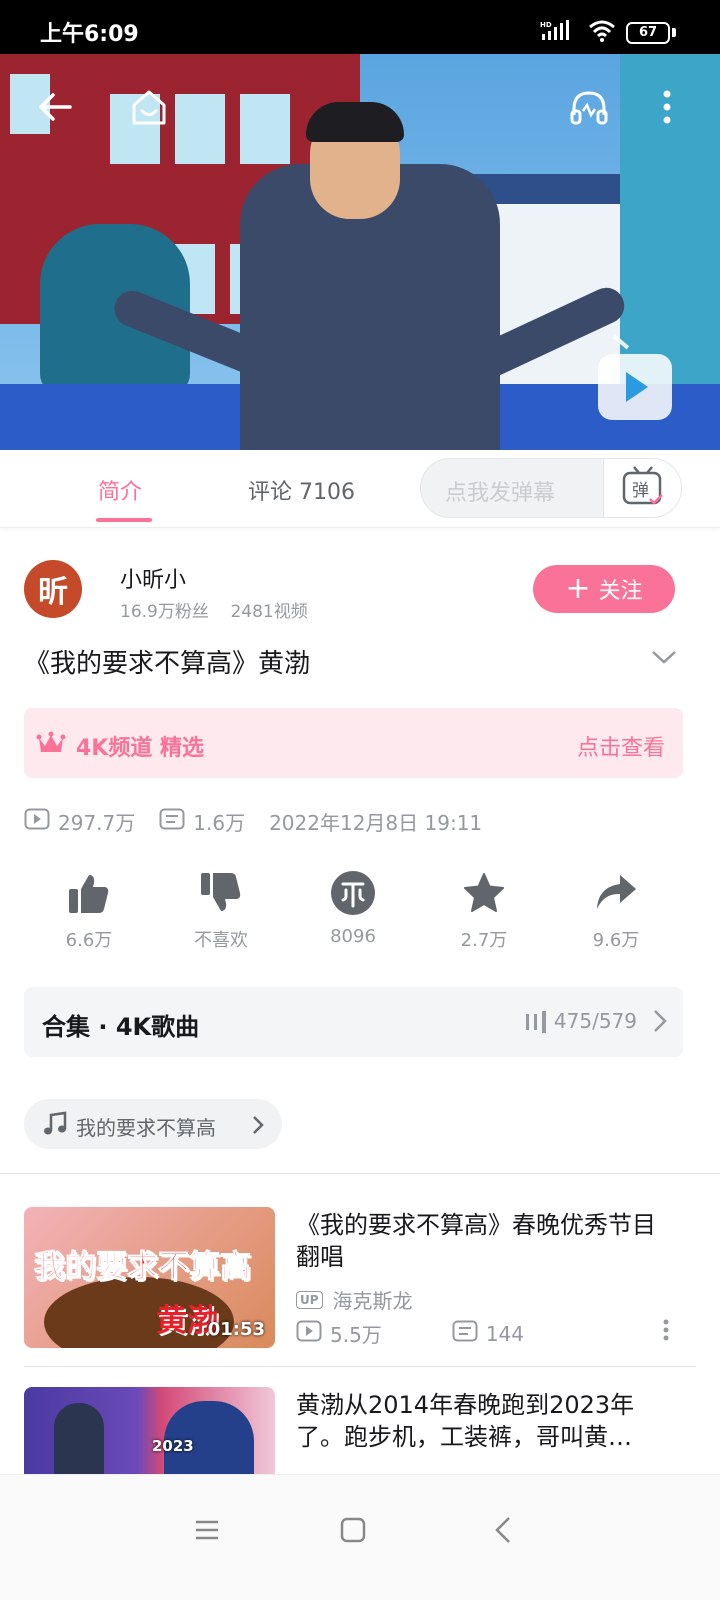 Image resolution: width=720 pixels, height=1600 pixels. Describe the element at coordinates (149, 1430) in the screenshot. I see `video-thumbnail: 2014 2023` at that location.